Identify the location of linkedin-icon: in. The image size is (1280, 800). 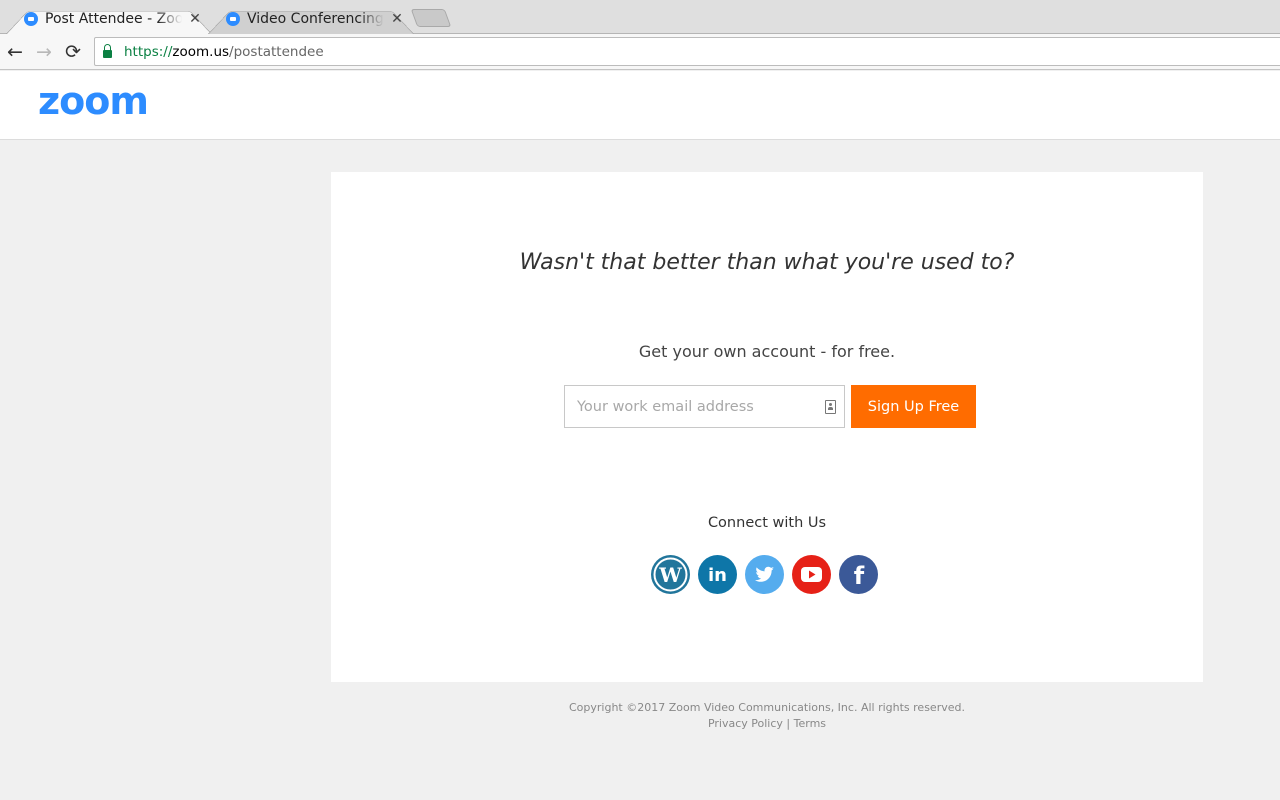
(717, 574).